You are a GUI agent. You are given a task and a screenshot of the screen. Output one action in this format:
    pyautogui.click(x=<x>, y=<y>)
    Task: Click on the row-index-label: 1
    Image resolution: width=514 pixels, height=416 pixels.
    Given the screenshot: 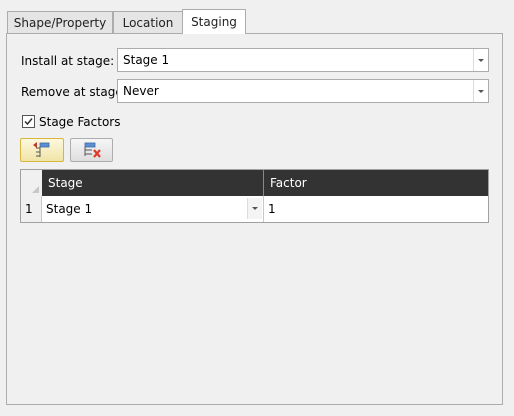 What is the action you would take?
    pyautogui.click(x=29, y=209)
    